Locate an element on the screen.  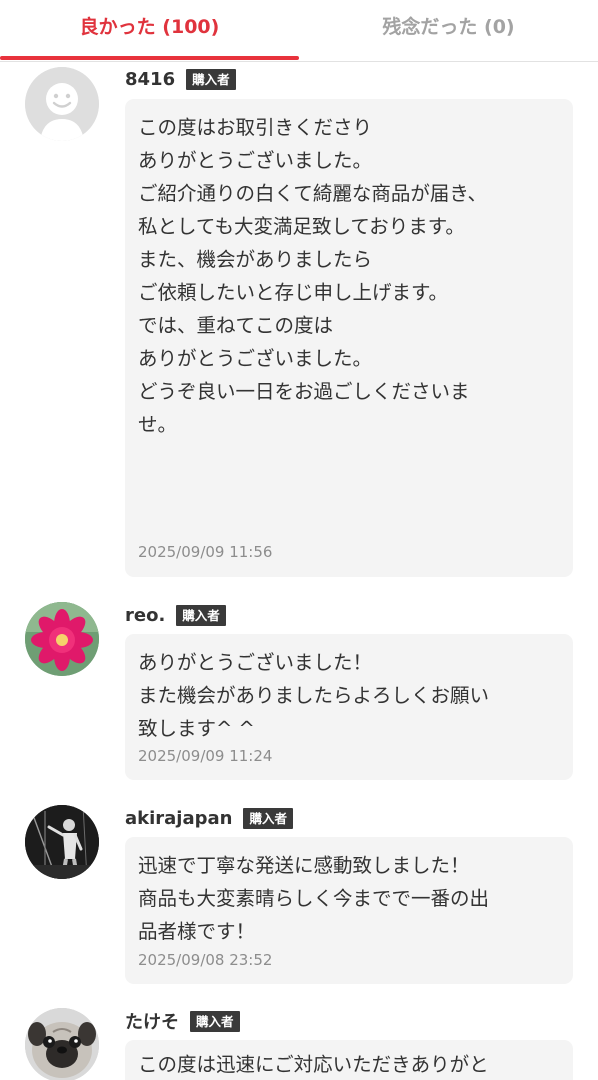
reviewer-name: たけそ is located at coordinates (152, 1021).